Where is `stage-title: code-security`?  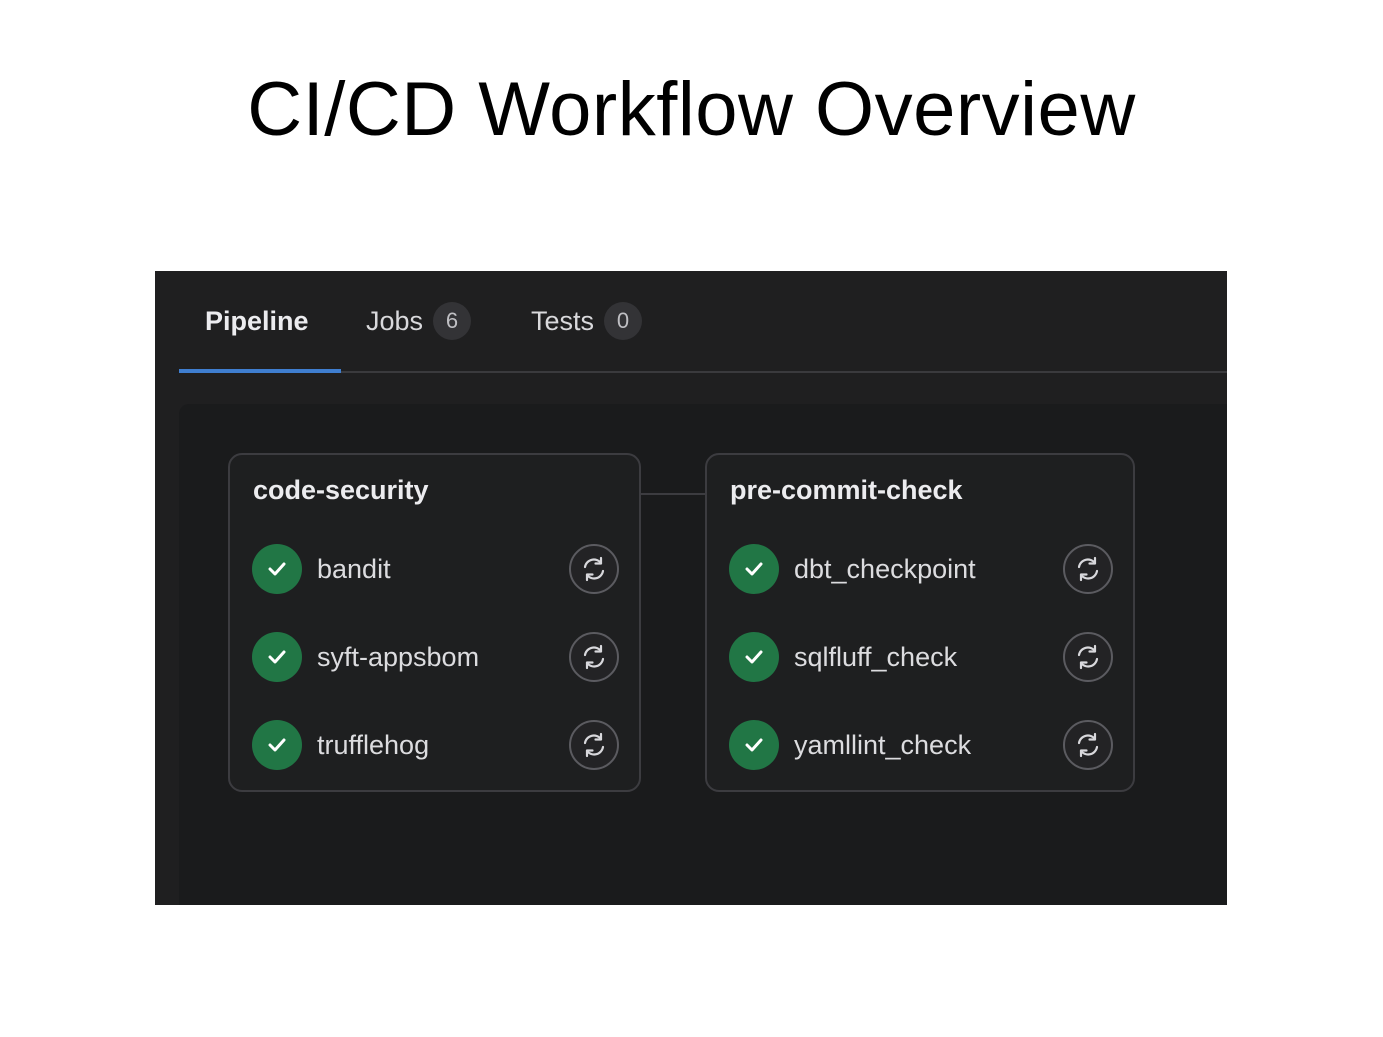 stage-title: code-security is located at coordinates (341, 490).